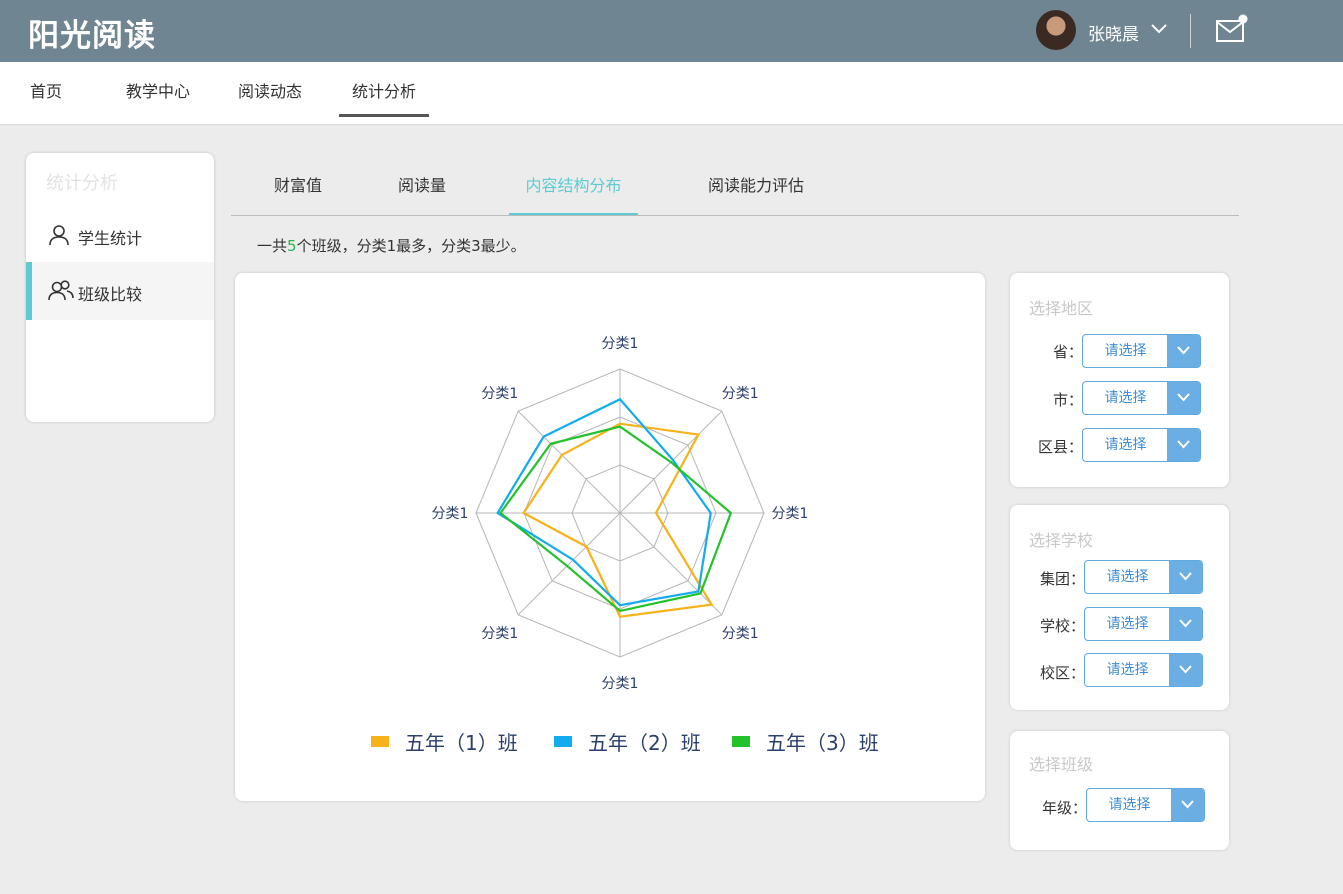 The width and height of the screenshot is (1343, 894). I want to click on campus-select: 请选择, so click(1143, 670).